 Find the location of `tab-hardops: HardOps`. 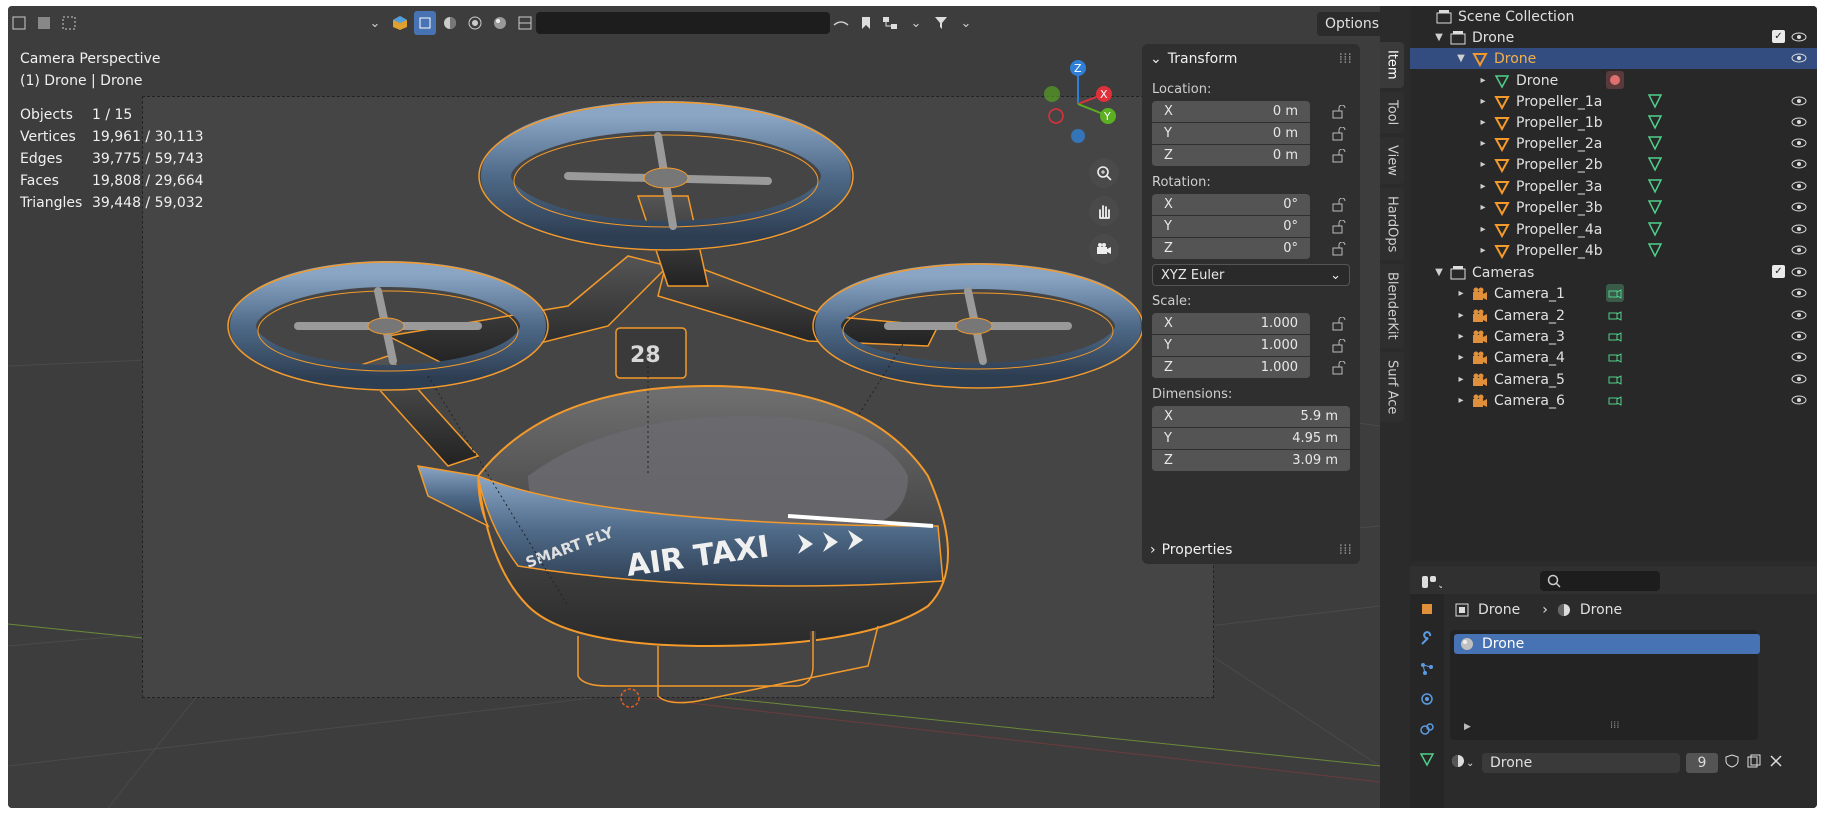

tab-hardops: HardOps is located at coordinates (1392, 224).